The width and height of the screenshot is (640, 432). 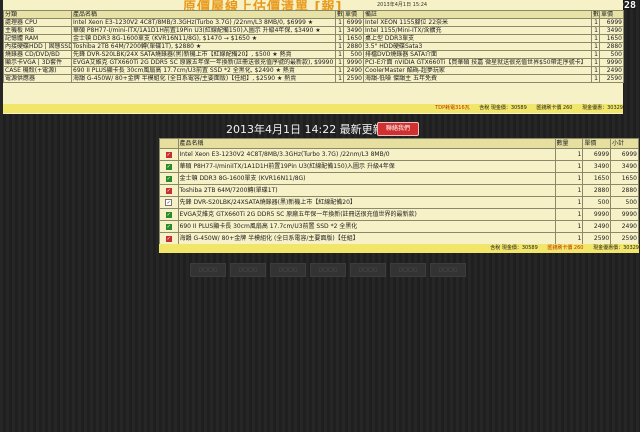 I want to click on list-product: 先鋒 DVR-S20LBK/24XSATA燒錄器(黑)新機上市【紅線配備20】, so click(x=366, y=202).